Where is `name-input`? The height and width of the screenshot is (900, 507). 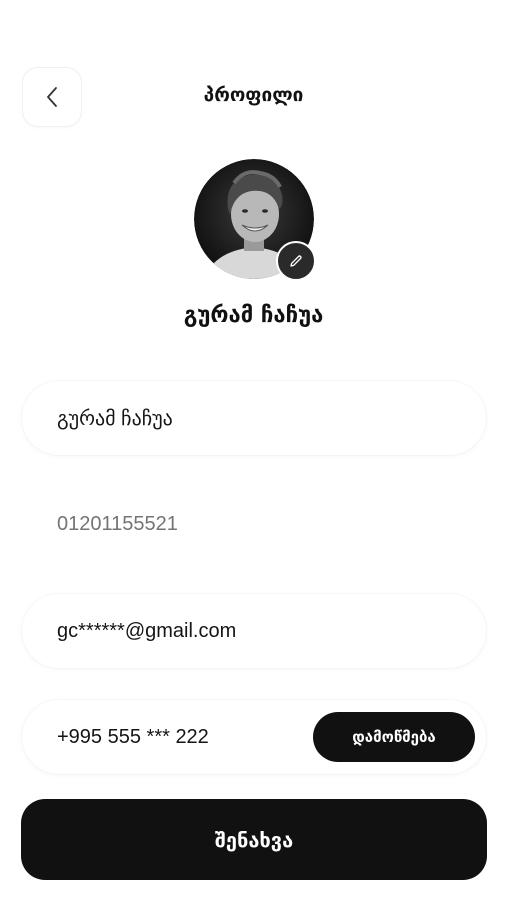 name-input is located at coordinates (182, 418).